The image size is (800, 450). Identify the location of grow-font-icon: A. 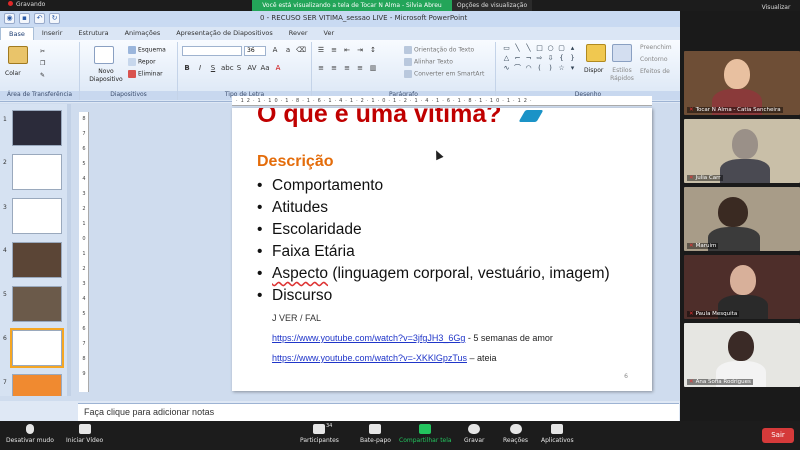
(275, 50).